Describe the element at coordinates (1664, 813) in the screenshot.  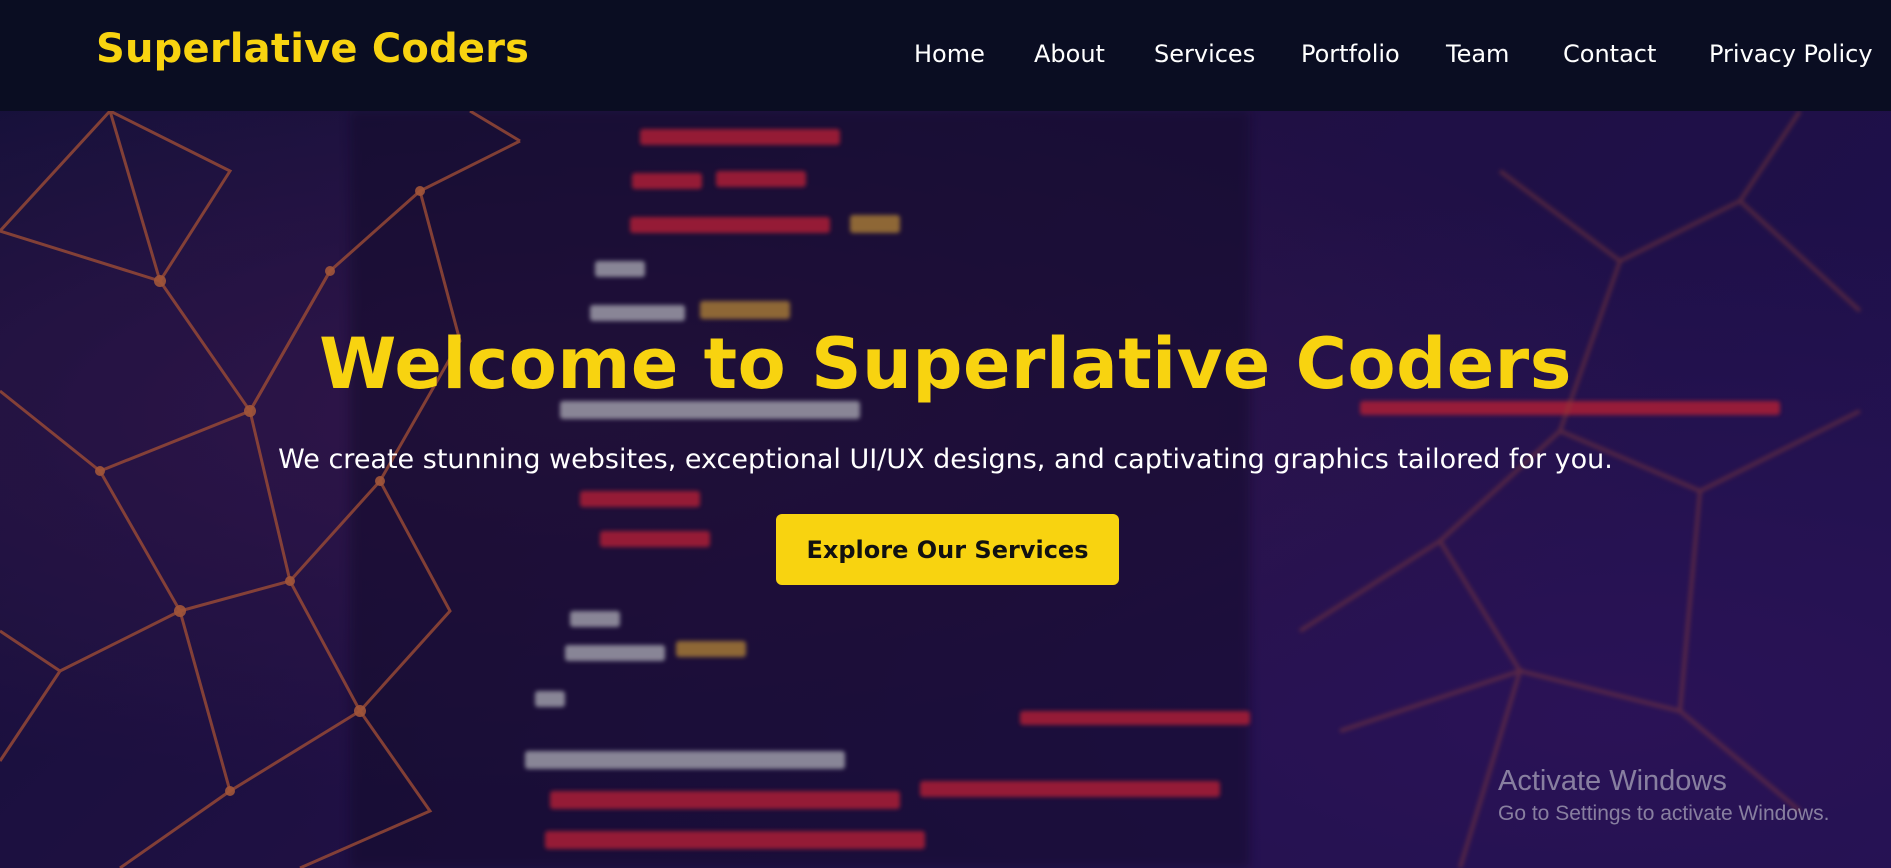
I see `watermark-subtitle: Go to Settings to activate Windows.` at that location.